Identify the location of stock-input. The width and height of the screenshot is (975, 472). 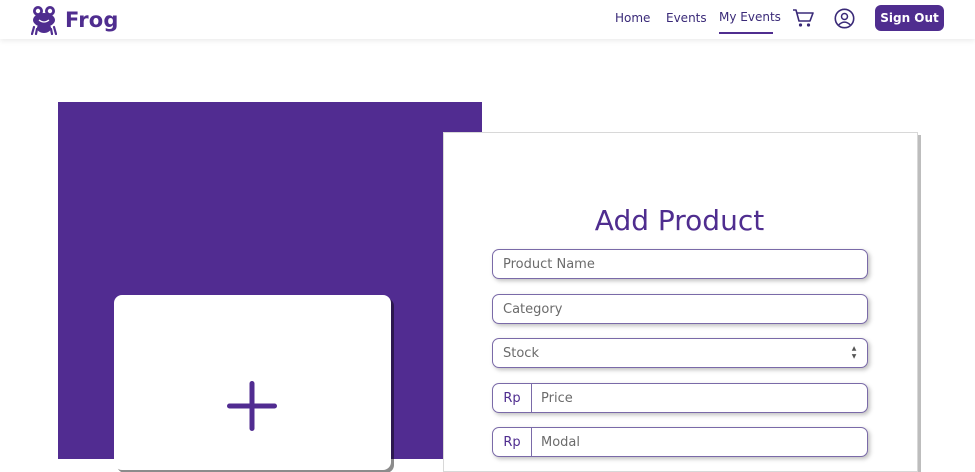
(680, 353).